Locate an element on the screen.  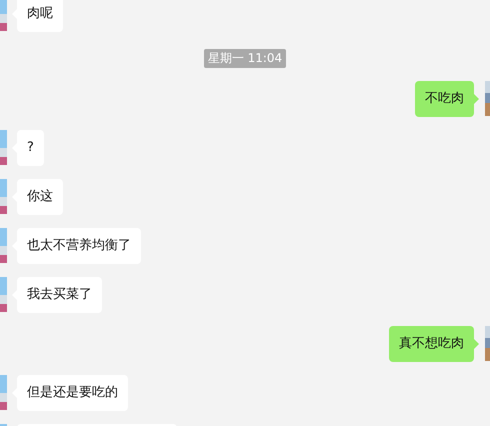
timestamp: 星期一 11:04 is located at coordinates (245, 58).